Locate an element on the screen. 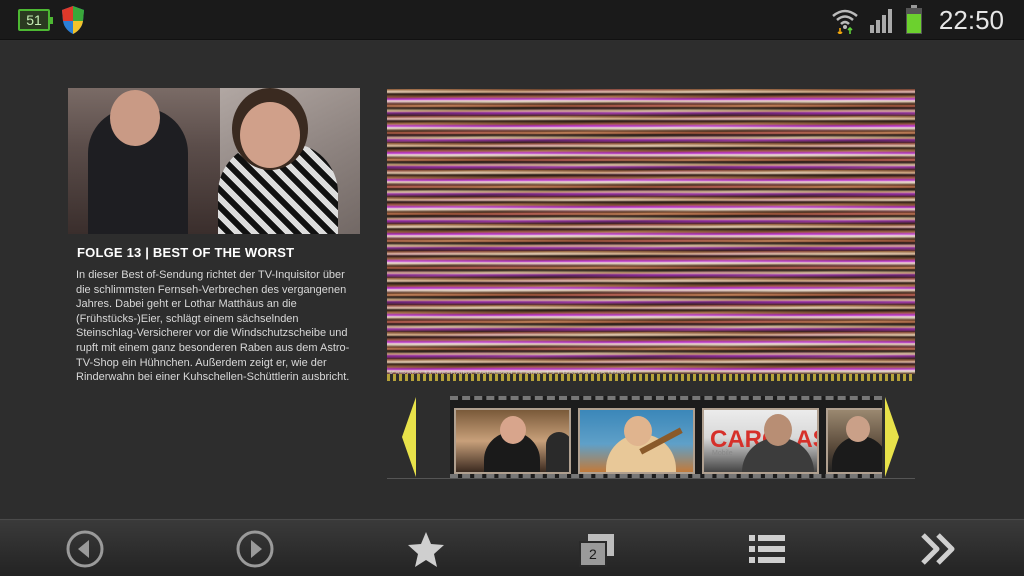  clock: 22:50 is located at coordinates (971, 19).